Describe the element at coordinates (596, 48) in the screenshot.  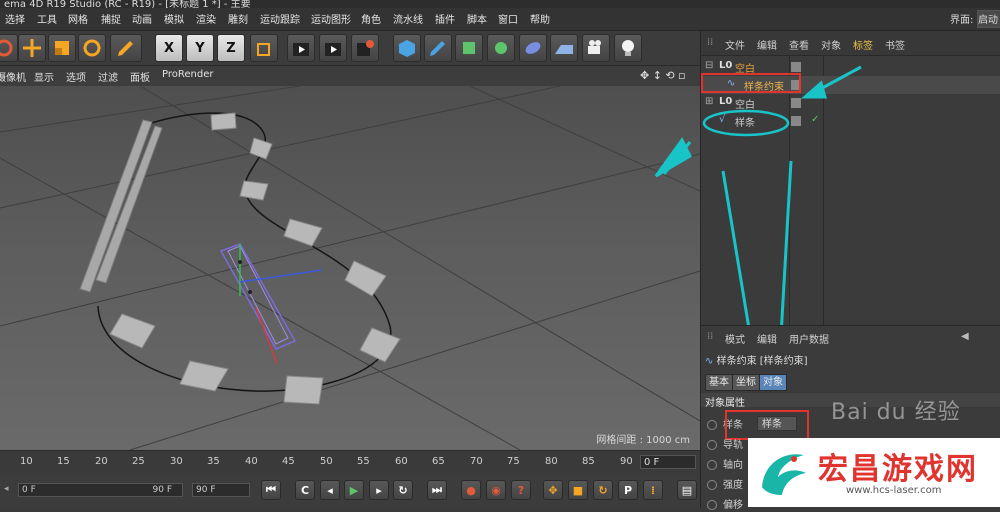
I see `camera-button` at that location.